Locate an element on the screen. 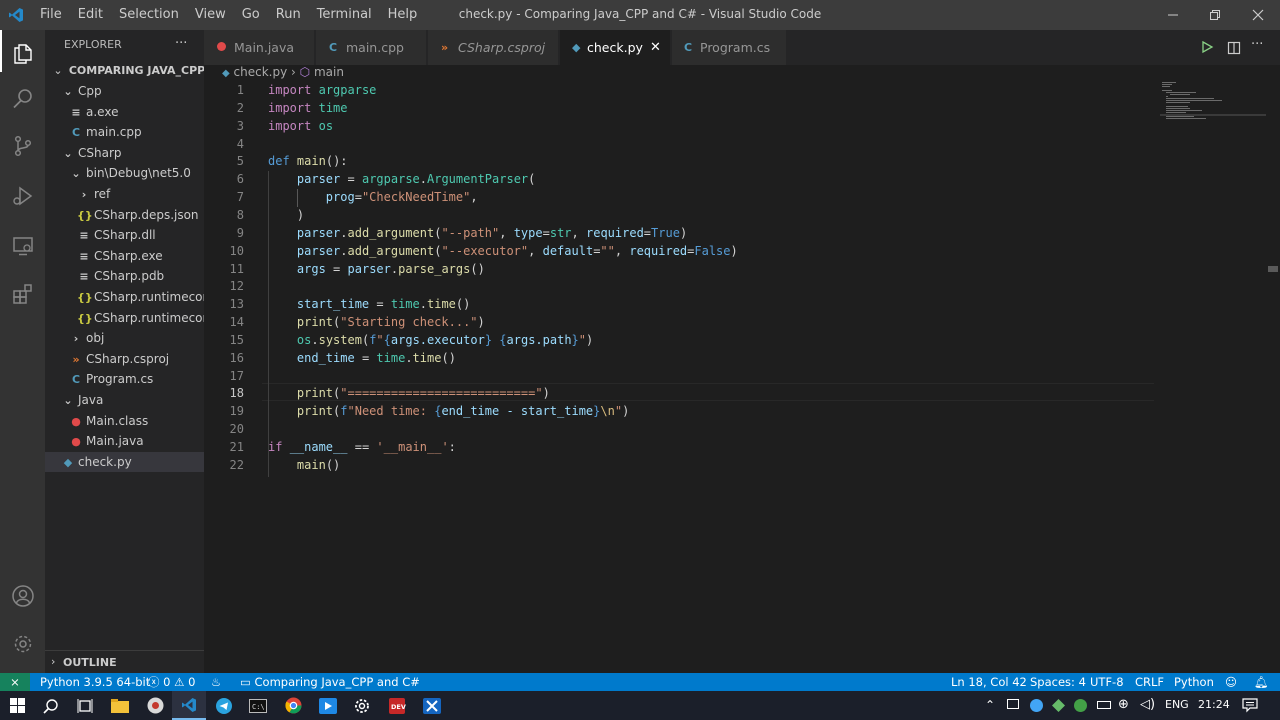 Image resolution: width=1280 pixels, height=720 pixels. remote-indicator: ⨯ is located at coordinates (15, 682).